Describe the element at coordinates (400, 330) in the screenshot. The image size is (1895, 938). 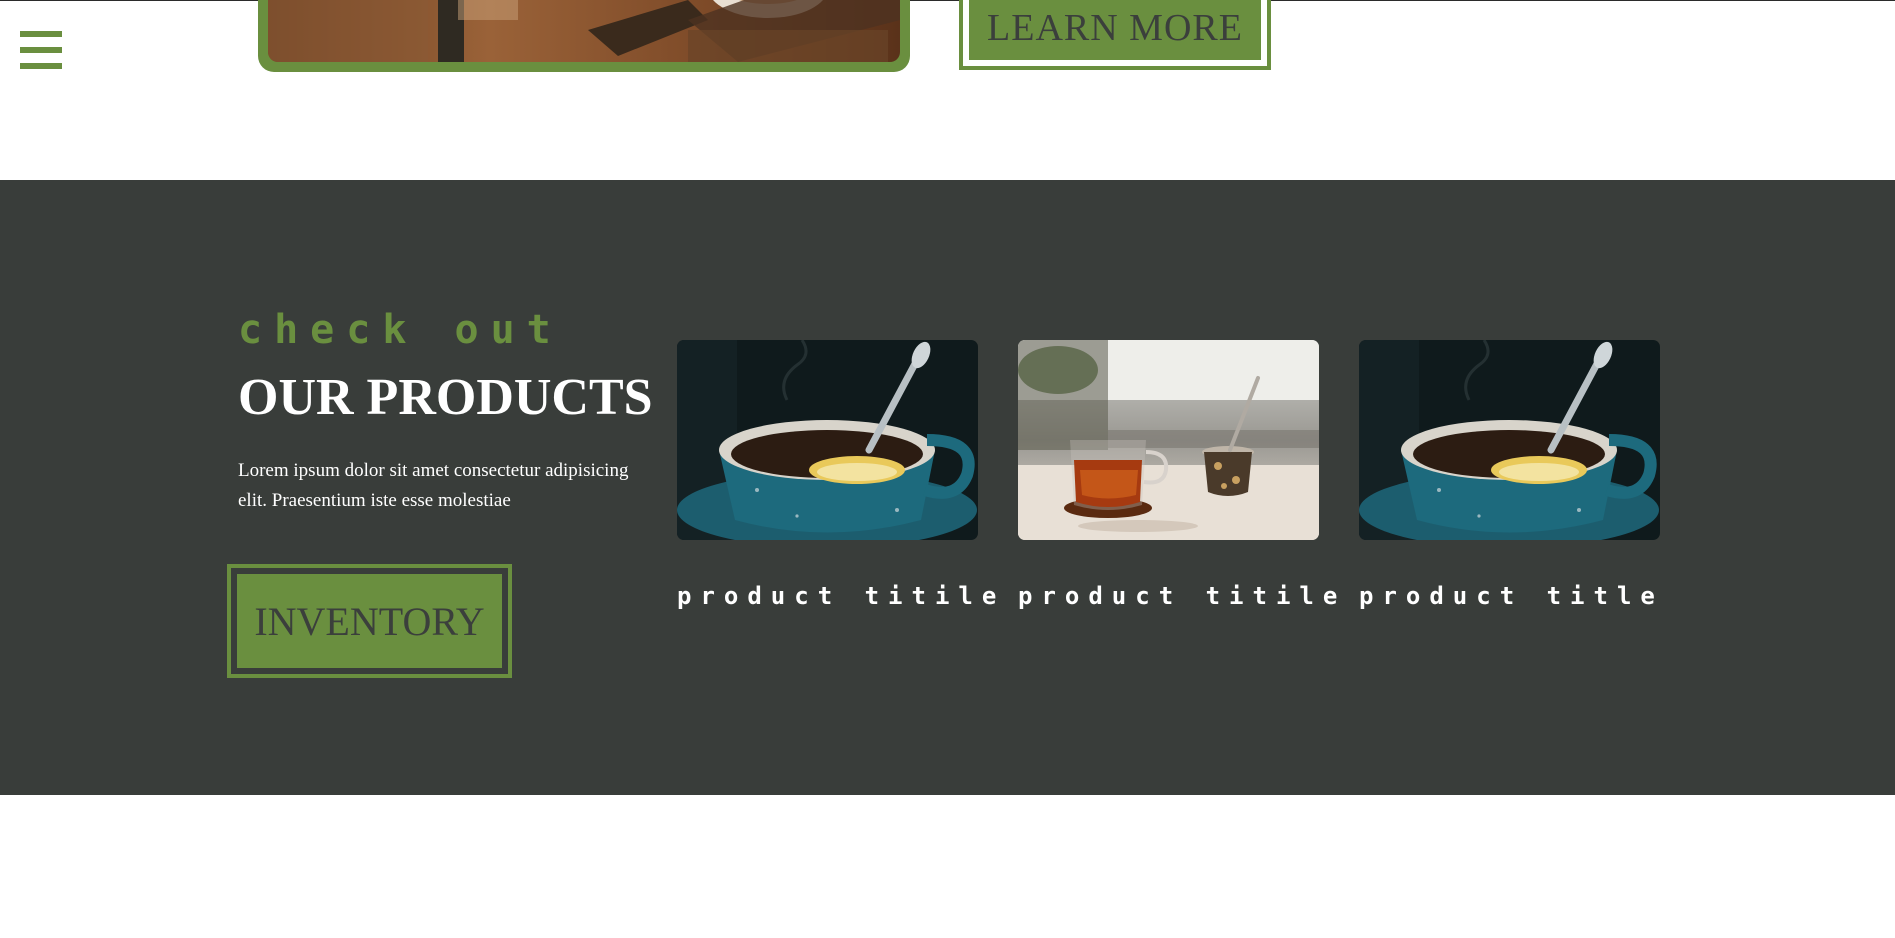
I see `section-eyebrow: check out` at that location.